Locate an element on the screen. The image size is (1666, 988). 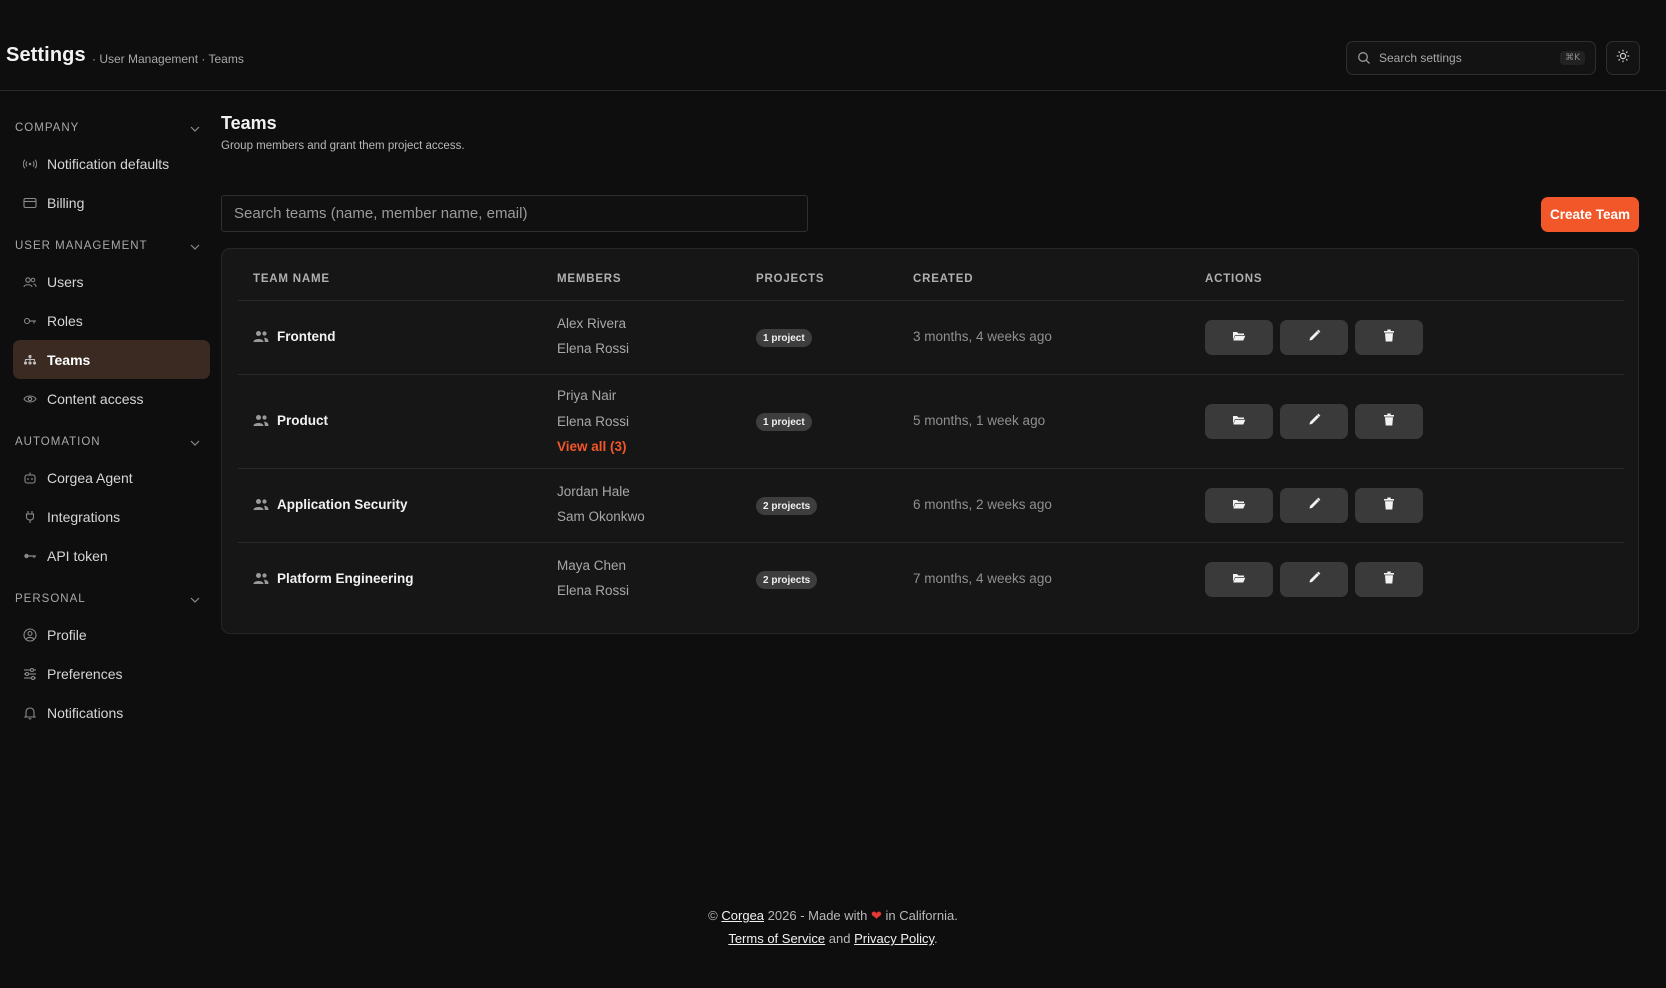
create-team-button: Create Team is located at coordinates (1590, 214).